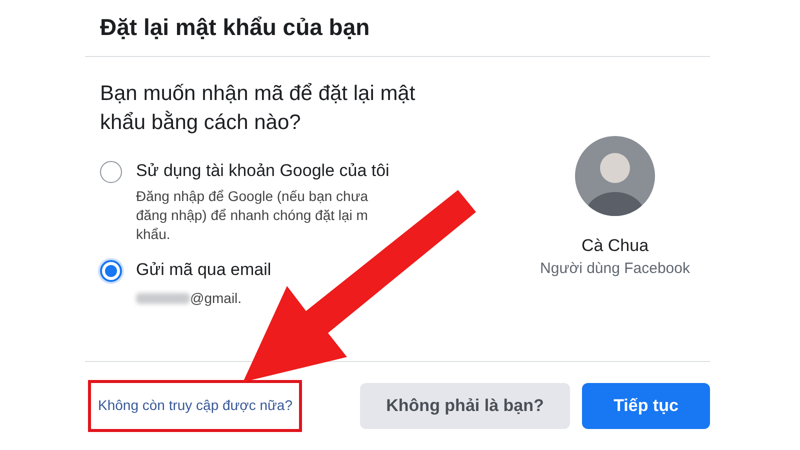  I want to click on dialog-title: Đặt lại mật khẩu của bạn, so click(235, 27).